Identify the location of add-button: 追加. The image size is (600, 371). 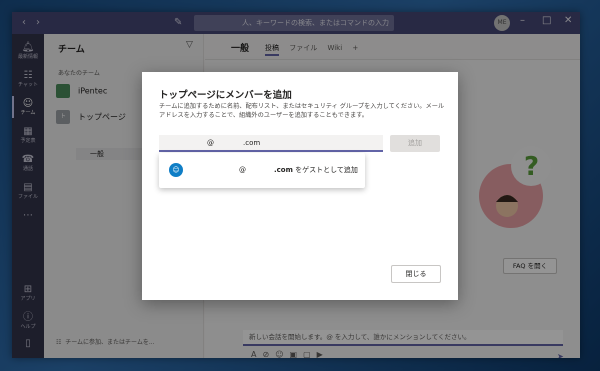
(415, 143).